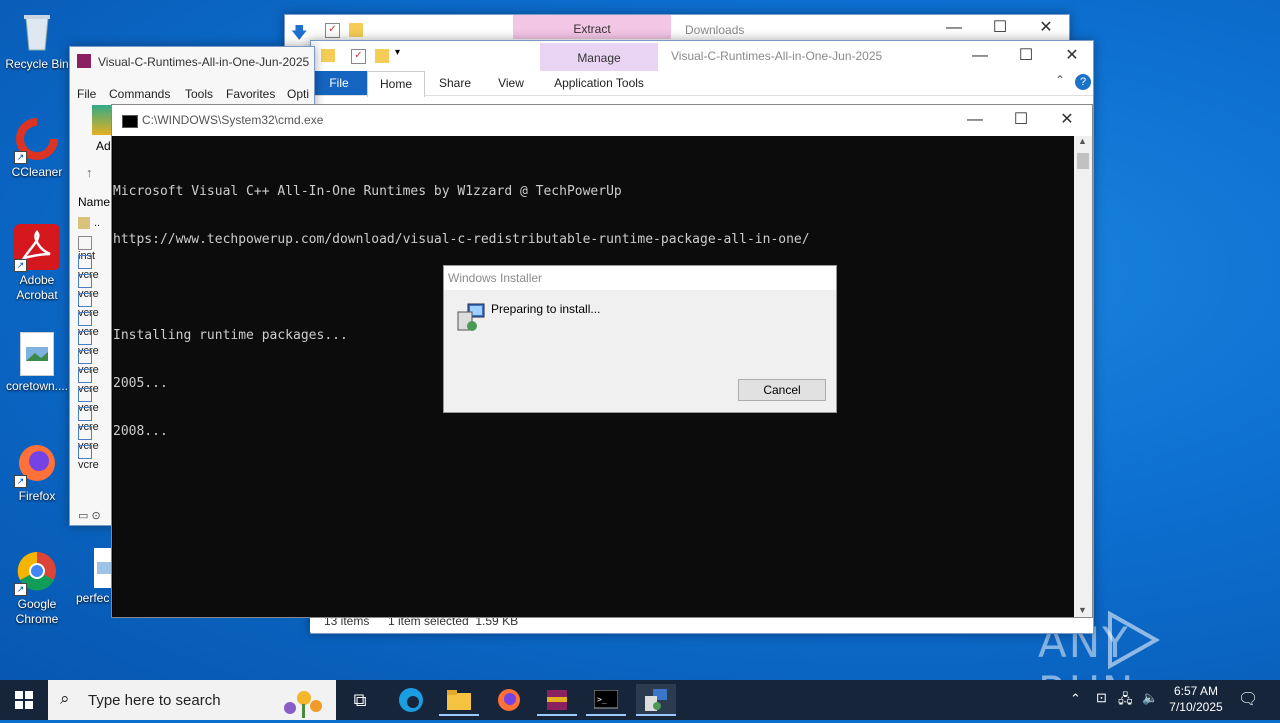 This screenshot has width=1280, height=723. Describe the element at coordinates (382, 56) in the screenshot. I see `new-folder-icon` at that location.